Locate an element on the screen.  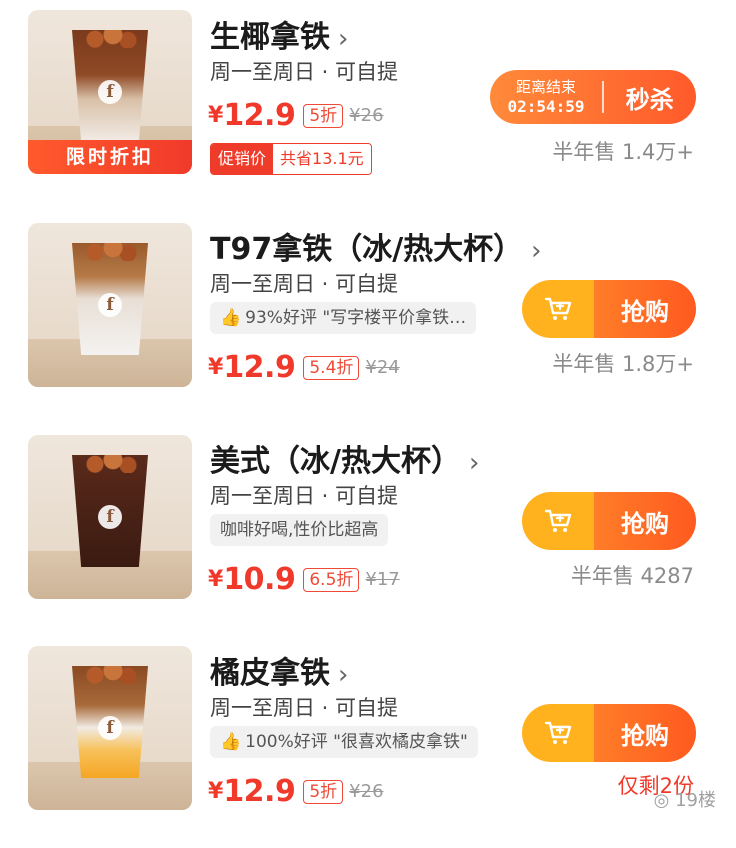
promo-tag: 促销价 共省13.1元 is located at coordinates (291, 159).